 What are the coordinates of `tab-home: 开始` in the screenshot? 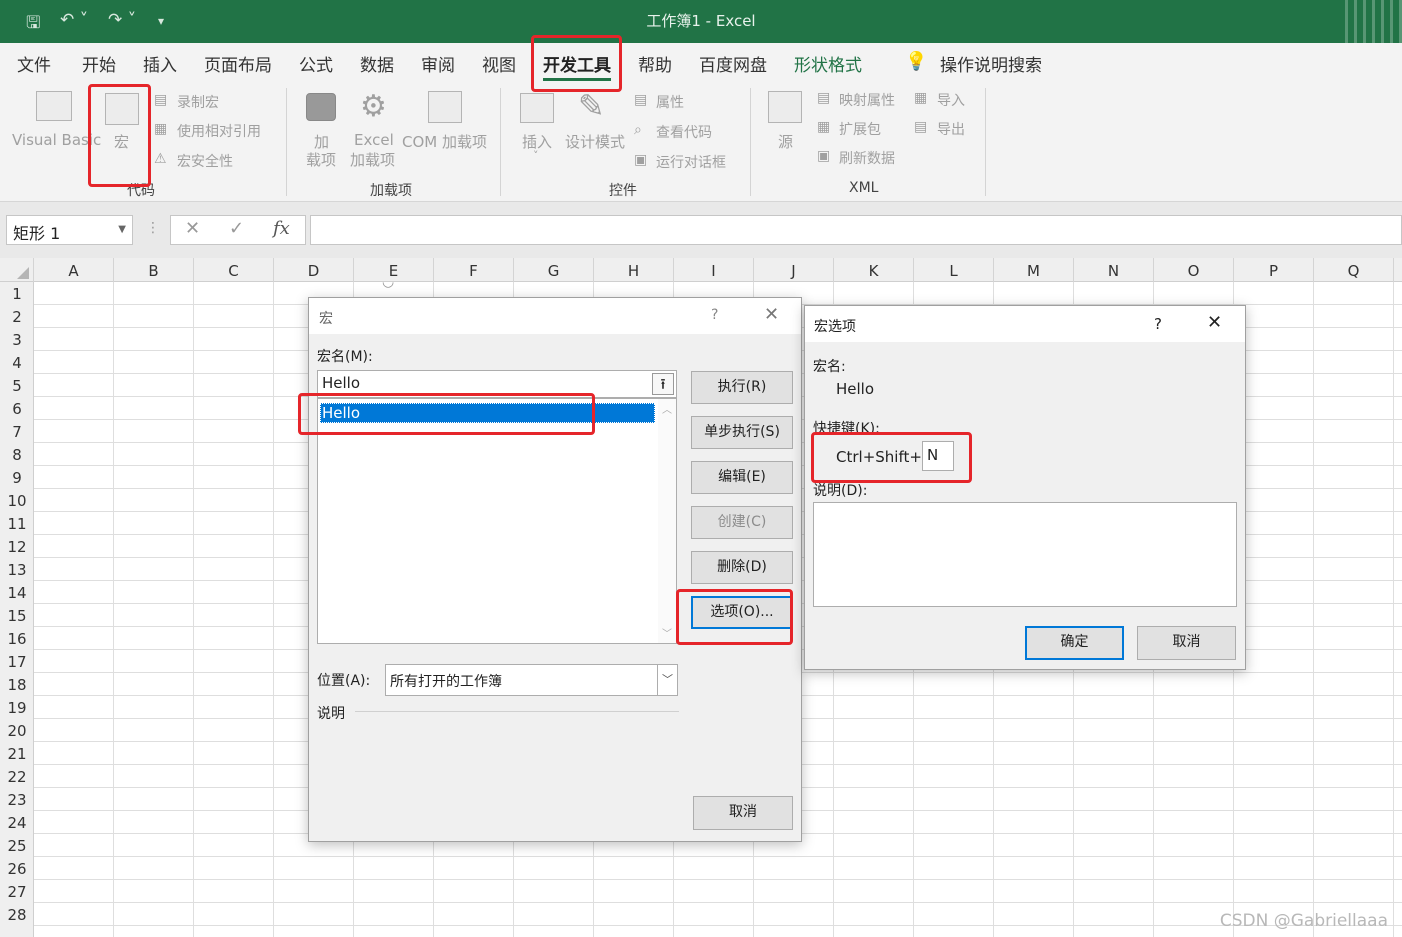 It's located at (99, 63).